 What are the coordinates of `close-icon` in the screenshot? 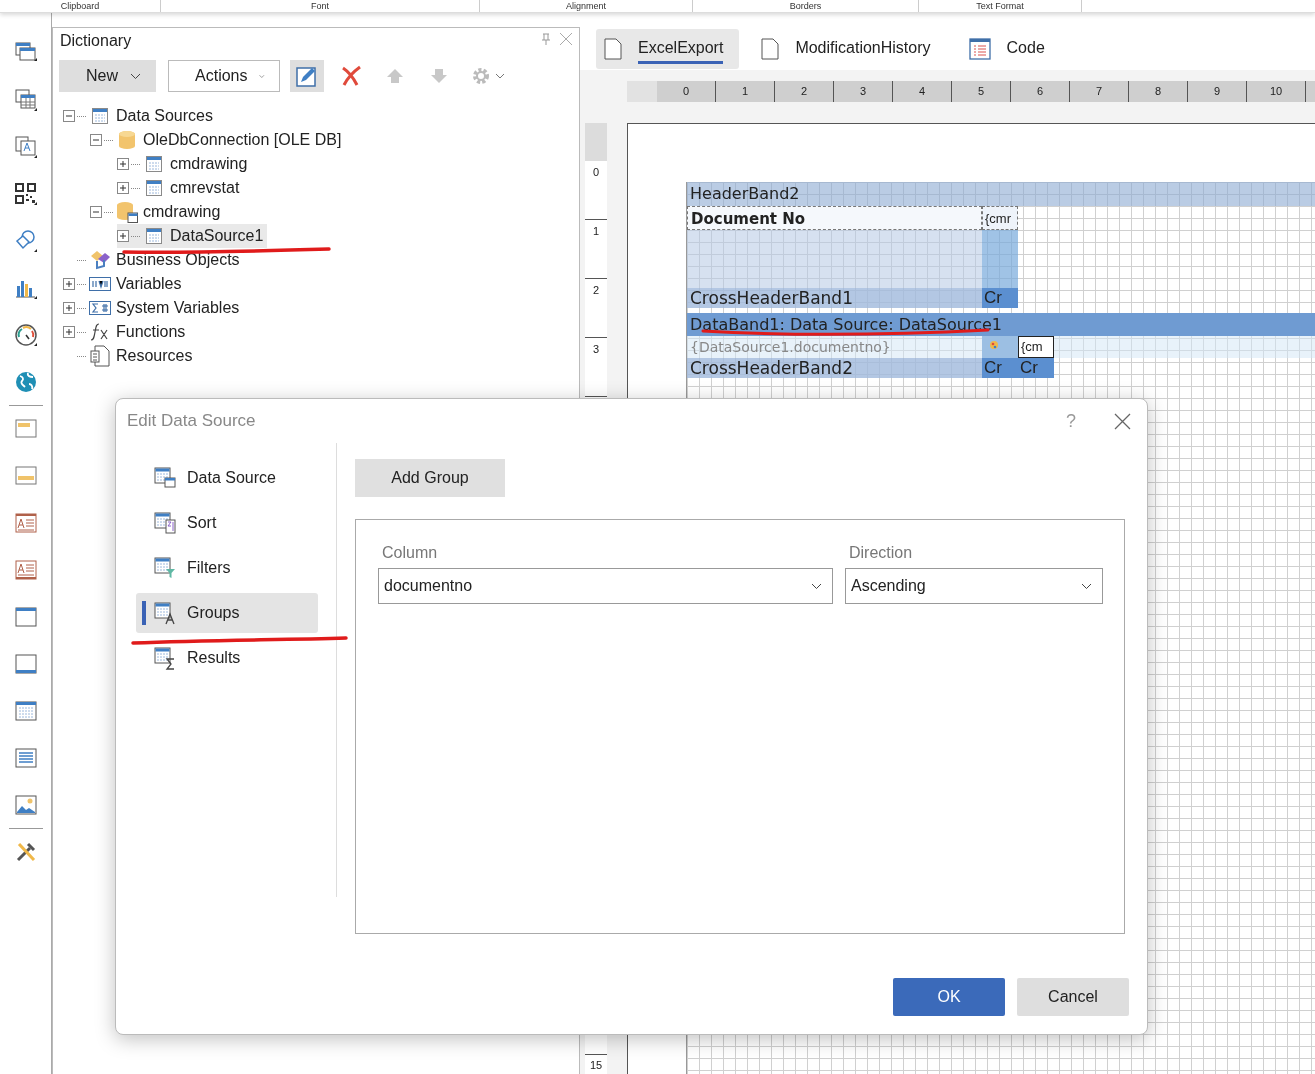 It's located at (1122, 421).